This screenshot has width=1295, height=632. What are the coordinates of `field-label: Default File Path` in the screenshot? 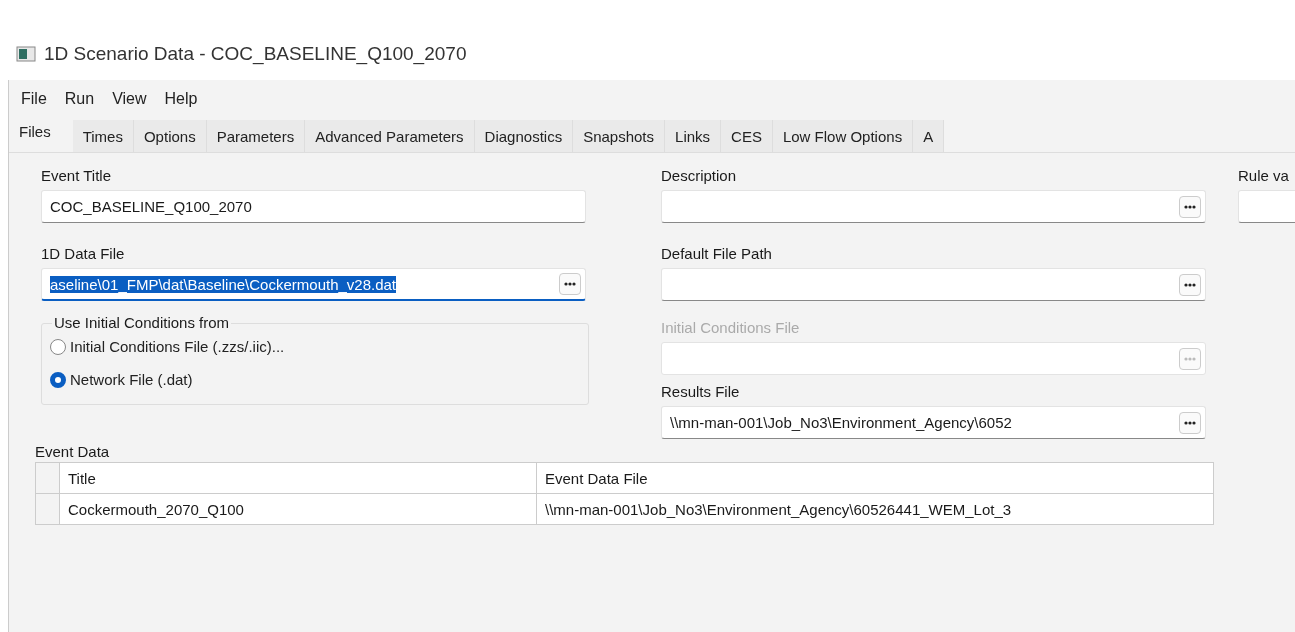 It's located at (717, 254).